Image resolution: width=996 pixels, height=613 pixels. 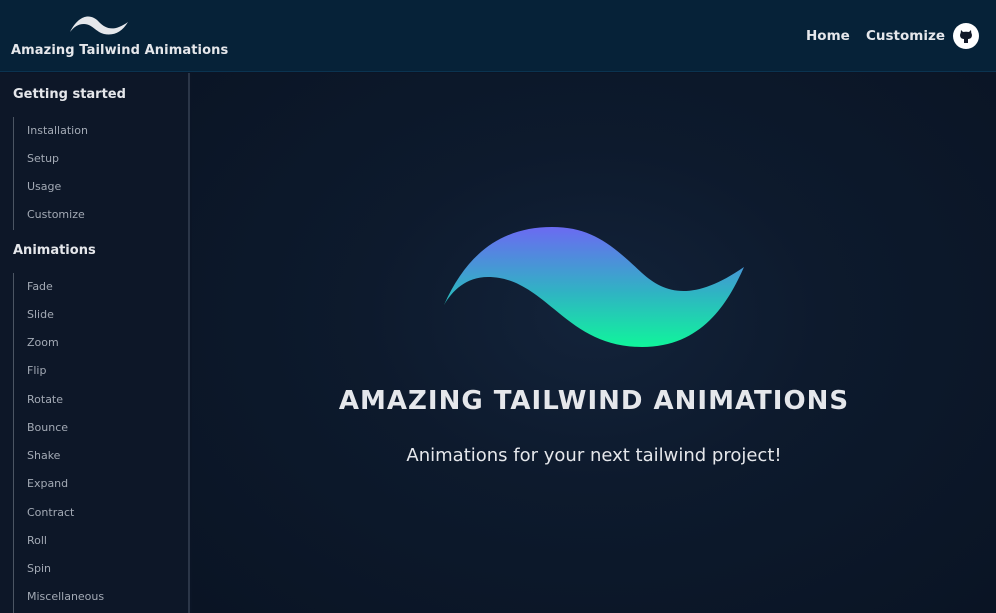 What do you see at coordinates (43, 158) in the screenshot?
I see `sidebar-item-setup: Setup` at bounding box center [43, 158].